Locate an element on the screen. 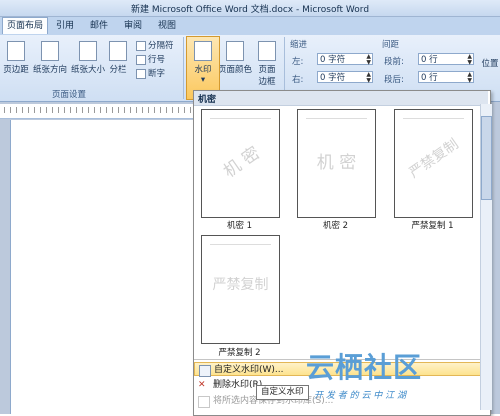 The height and width of the screenshot is (416, 500). spacing-after-input: 0 行 ▲ ▼ is located at coordinates (446, 77).